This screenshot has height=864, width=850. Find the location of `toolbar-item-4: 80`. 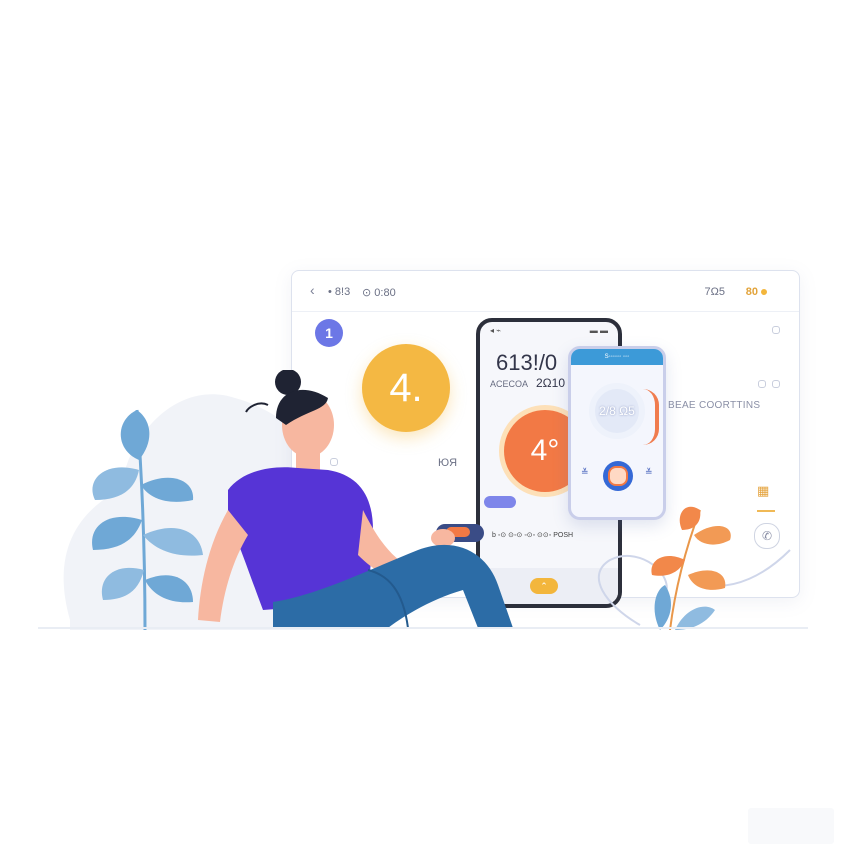

toolbar-item-4: 80 is located at coordinates (756, 292).